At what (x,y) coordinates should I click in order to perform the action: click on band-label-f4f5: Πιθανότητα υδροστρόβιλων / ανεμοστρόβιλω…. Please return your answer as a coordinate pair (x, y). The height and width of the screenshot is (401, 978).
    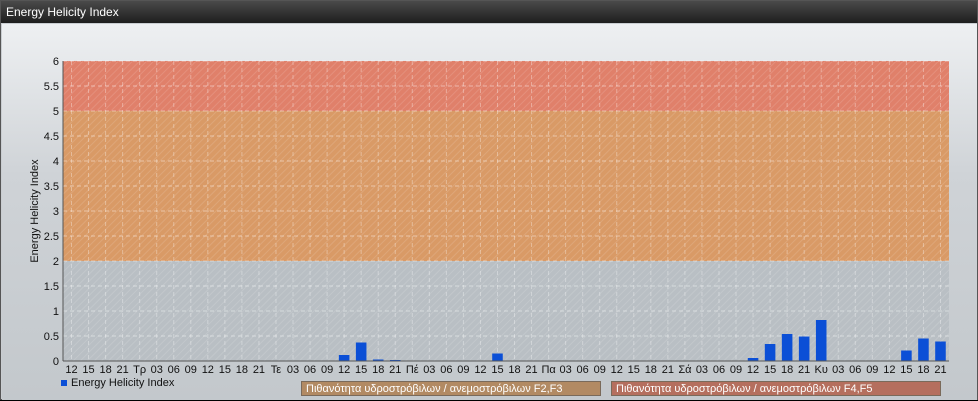
    Looking at the image, I should click on (776, 388).